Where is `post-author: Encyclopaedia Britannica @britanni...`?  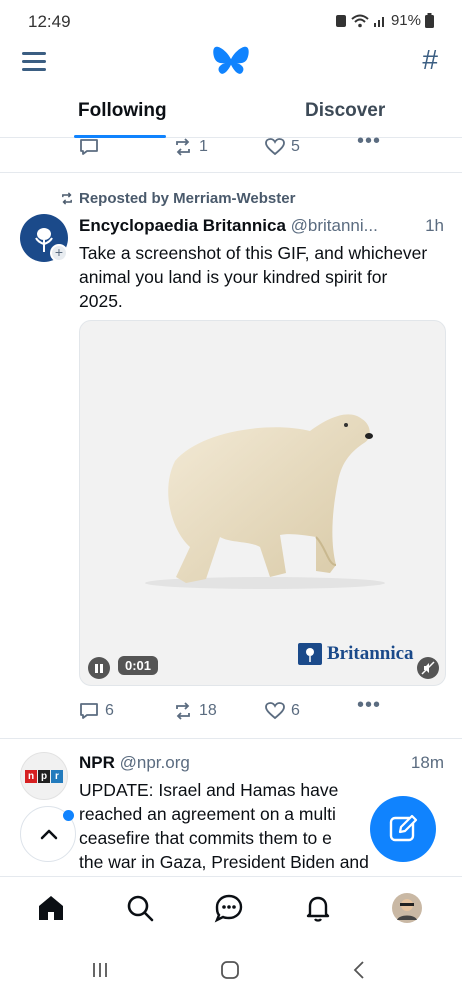 post-author: Encyclopaedia Britannica @britanni... is located at coordinates (228, 226).